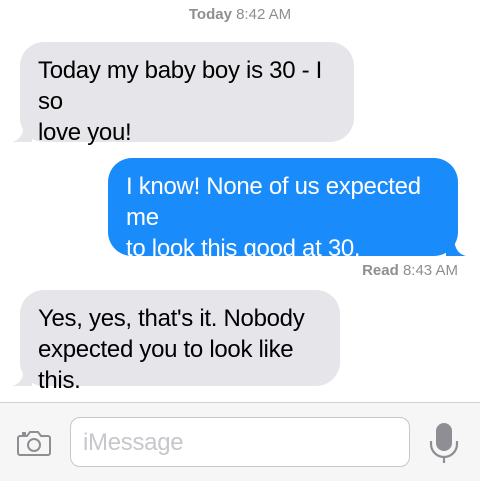  Describe the element at coordinates (444, 443) in the screenshot. I see `microphone-icon` at that location.